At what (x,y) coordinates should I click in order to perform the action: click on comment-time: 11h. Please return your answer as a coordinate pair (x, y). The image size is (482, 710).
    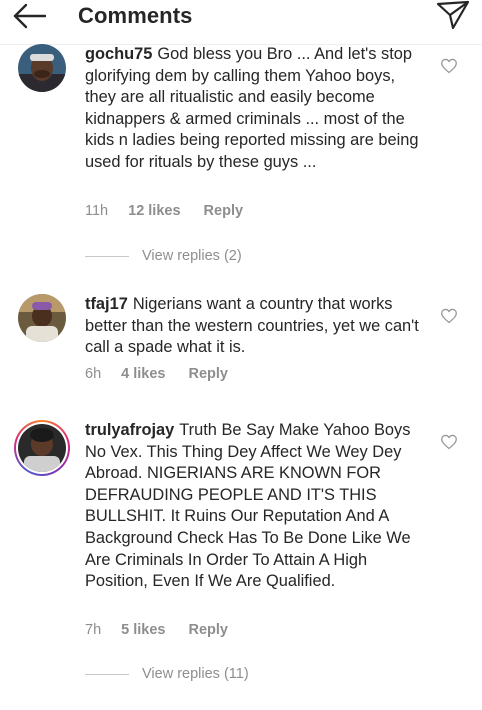
    Looking at the image, I should click on (97, 211).